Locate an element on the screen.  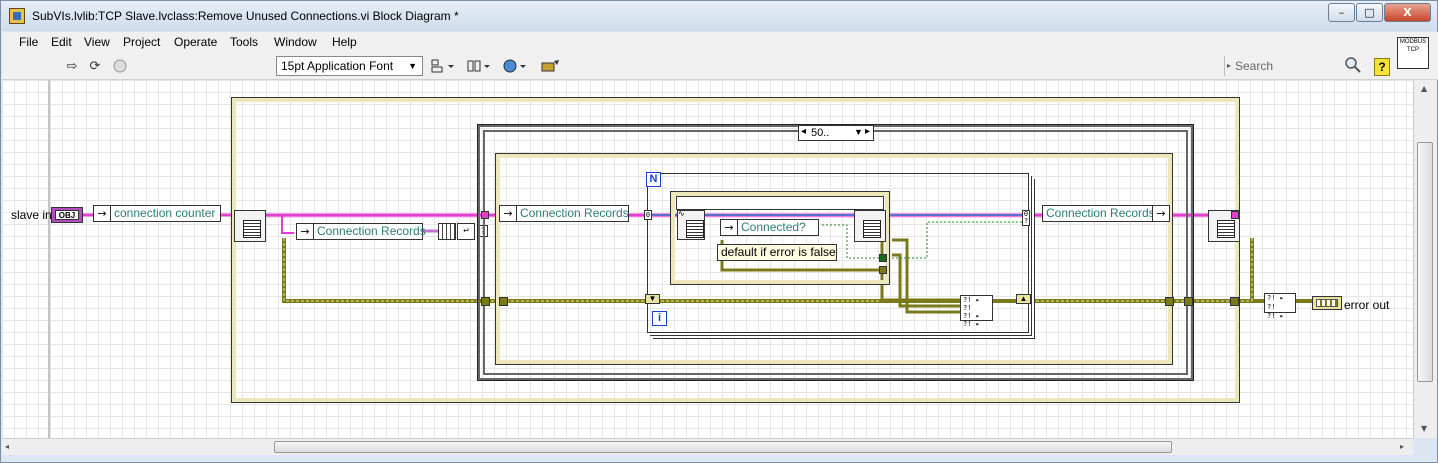
case-prev-icon: ◂ is located at coordinates (803, 131).